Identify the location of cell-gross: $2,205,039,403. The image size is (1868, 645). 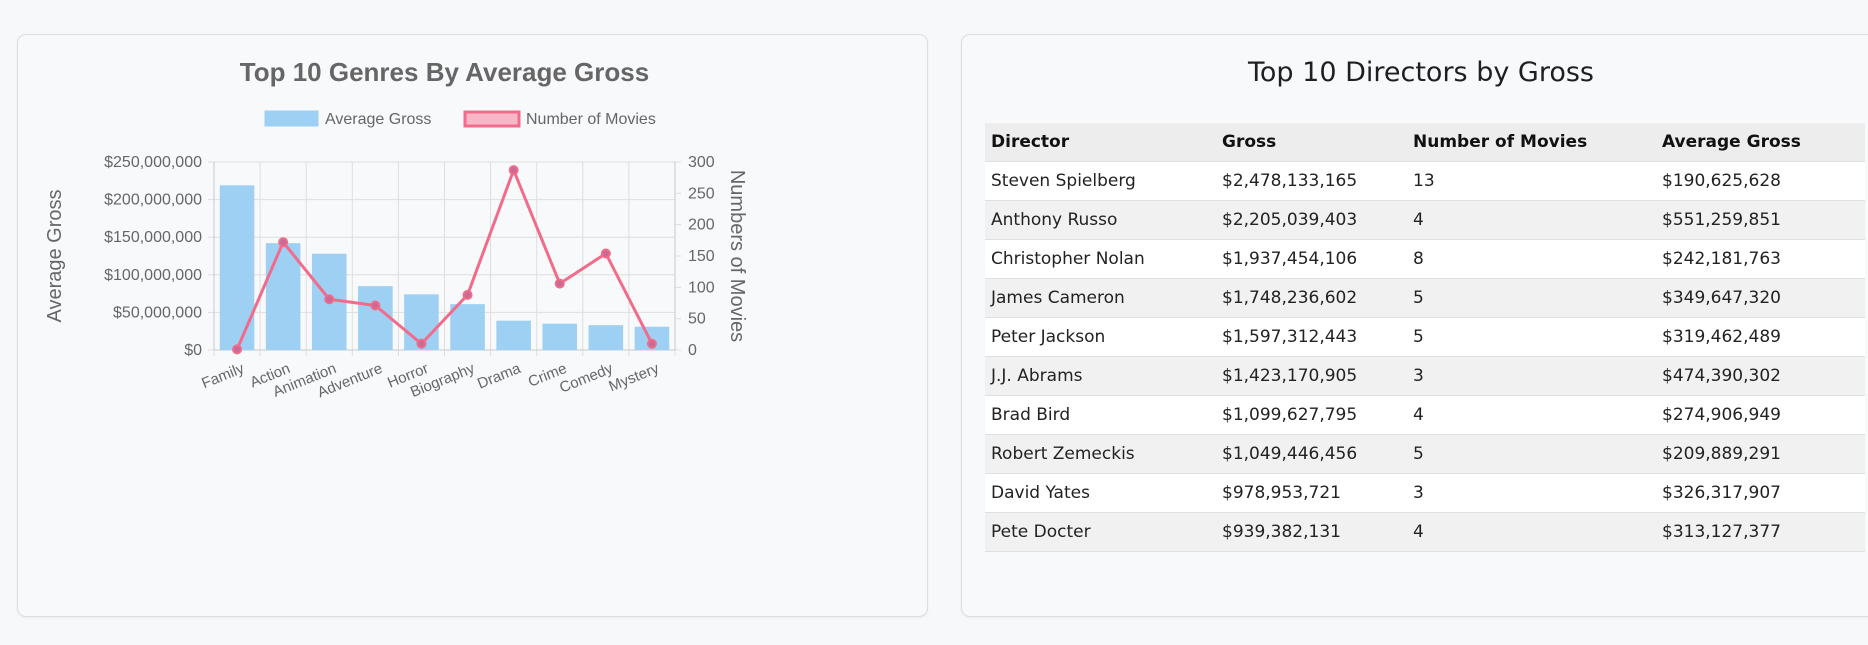
(1311, 219).